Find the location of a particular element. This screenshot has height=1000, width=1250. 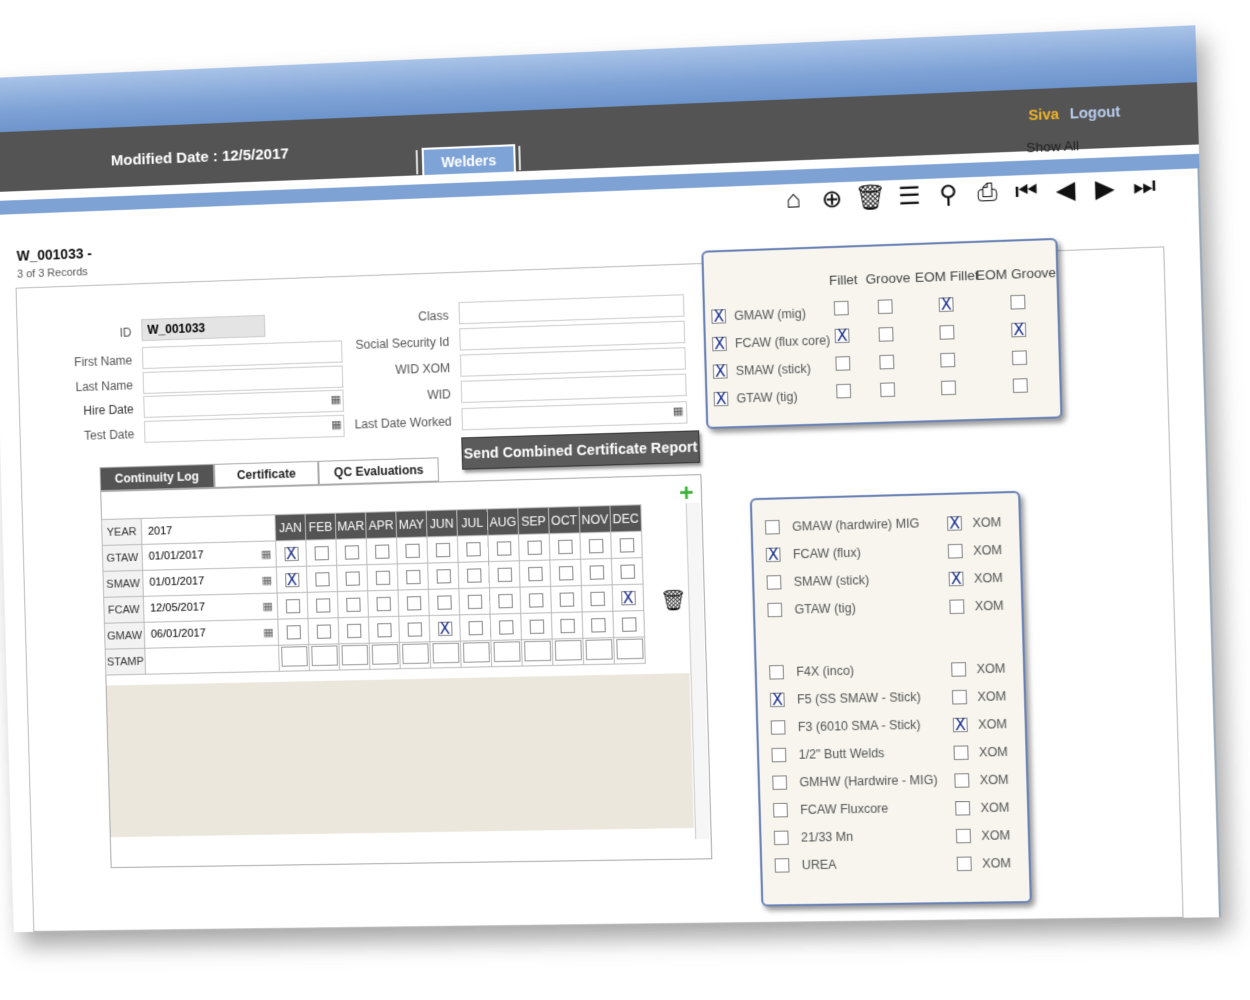

send-certificate-report-button: Send Combined Certificate Report is located at coordinates (581, 450).